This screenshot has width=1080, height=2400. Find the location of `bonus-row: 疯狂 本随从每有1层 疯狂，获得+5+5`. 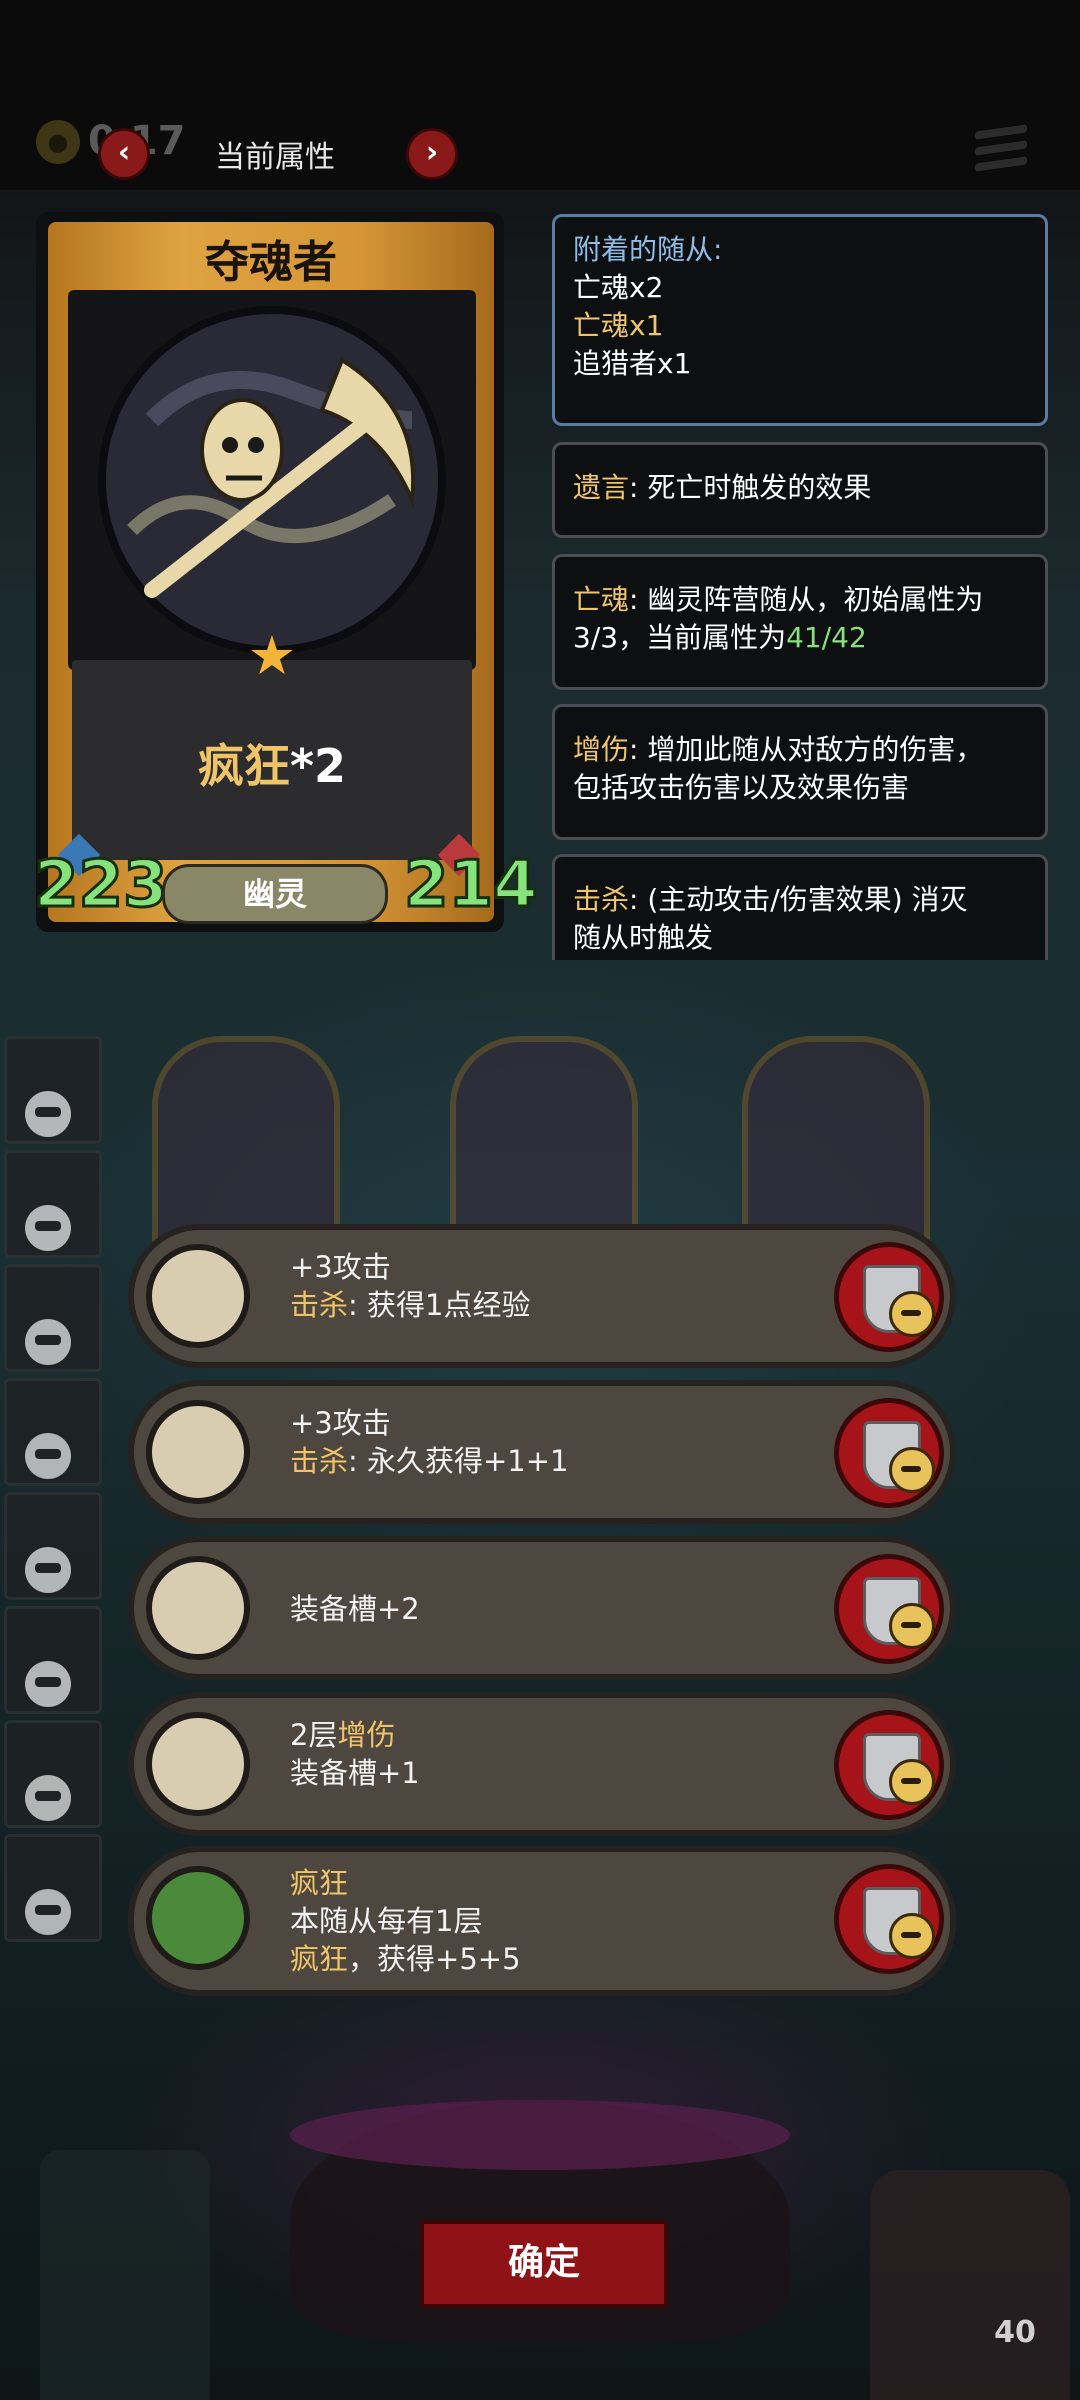

bonus-row: 疯狂 本随从每有1层 疯狂，获得+5+5 is located at coordinates (542, 1921).